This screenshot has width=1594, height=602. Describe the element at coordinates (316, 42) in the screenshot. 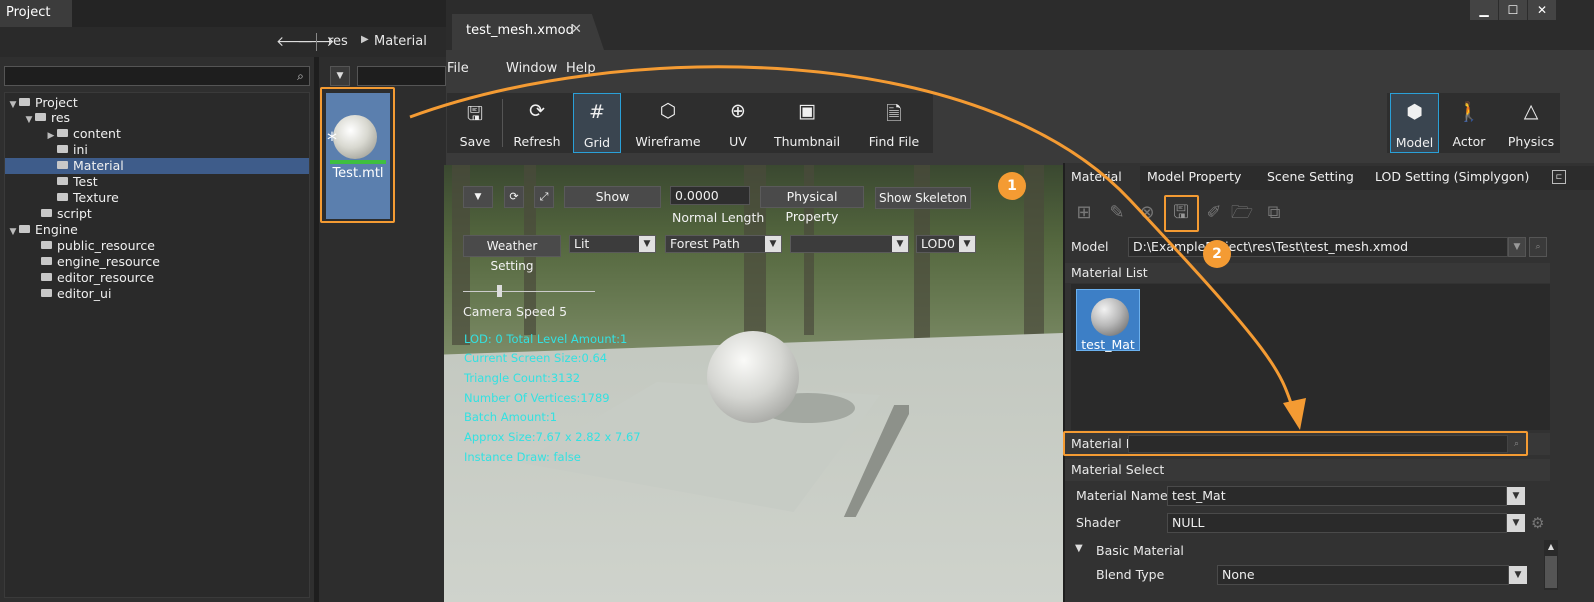

I see `nav-divider` at that location.